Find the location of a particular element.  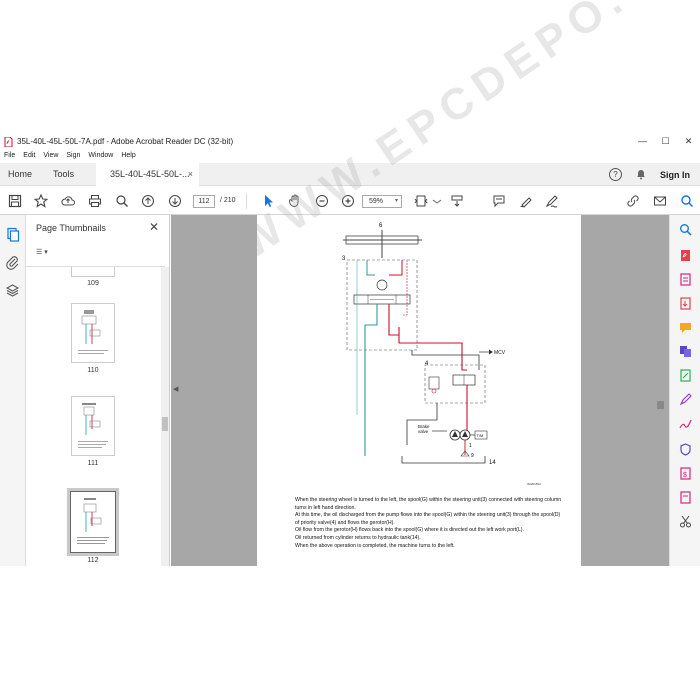

combine-files-icon is located at coordinates (685, 351).